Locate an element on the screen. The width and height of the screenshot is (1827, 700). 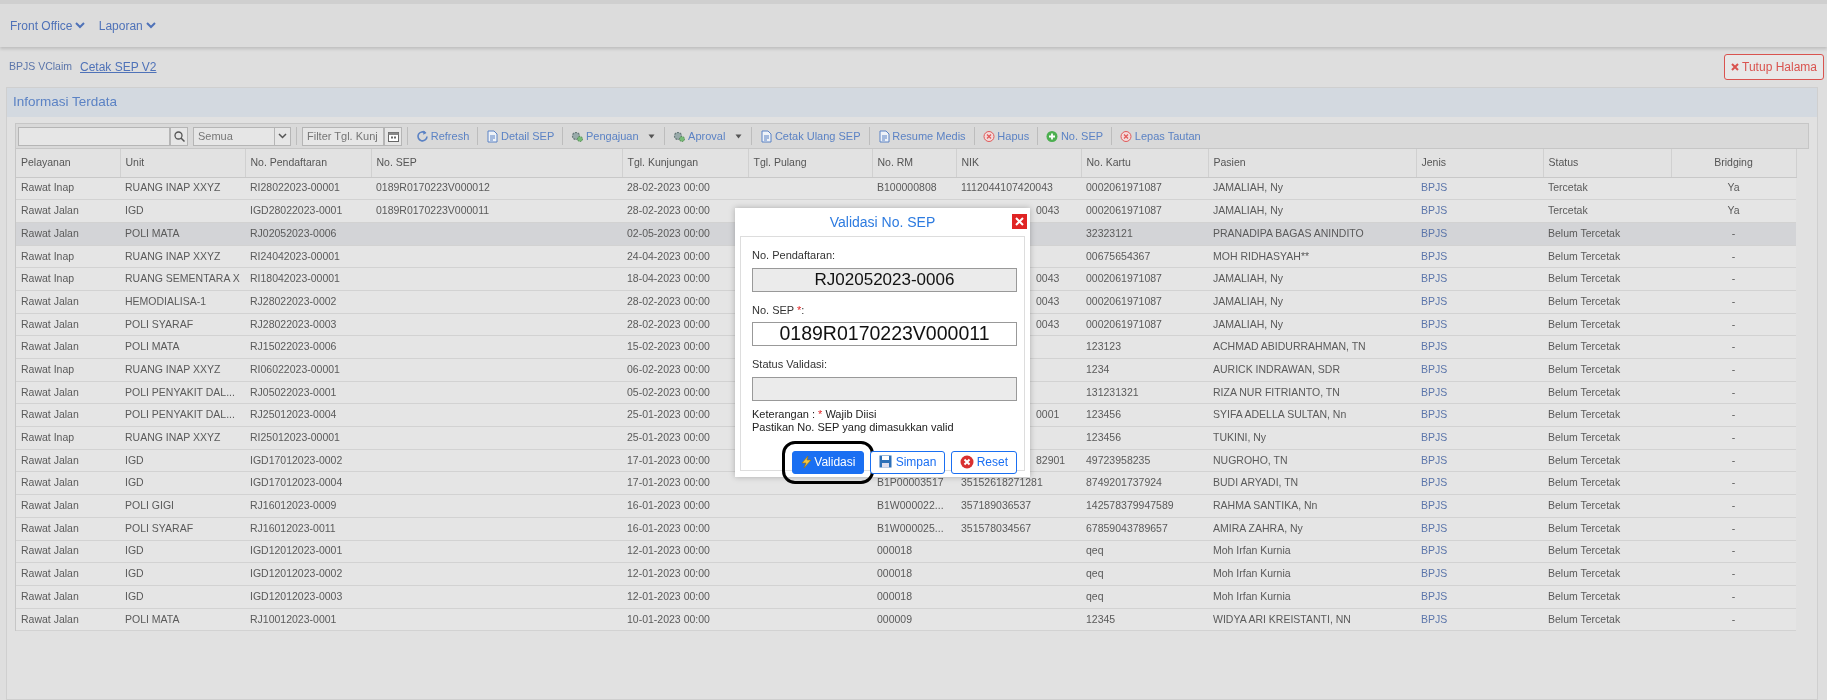
table-row: Rawat Jalan IGD IGD12012023-0002 12-01-2023 00:00 000018 qeq Moh Irfan Kurnia BPJS Belum Tercetak - is located at coordinates (906, 574).